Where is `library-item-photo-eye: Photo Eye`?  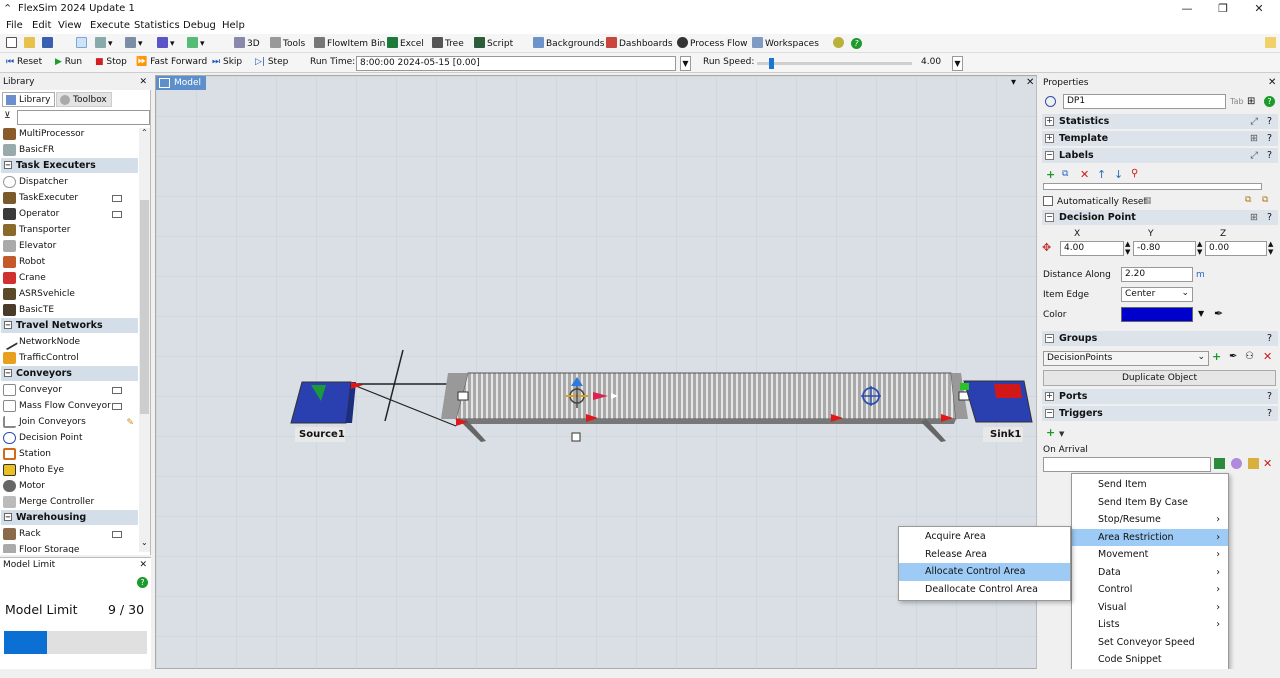 library-item-photo-eye: Photo Eye is located at coordinates (68, 470).